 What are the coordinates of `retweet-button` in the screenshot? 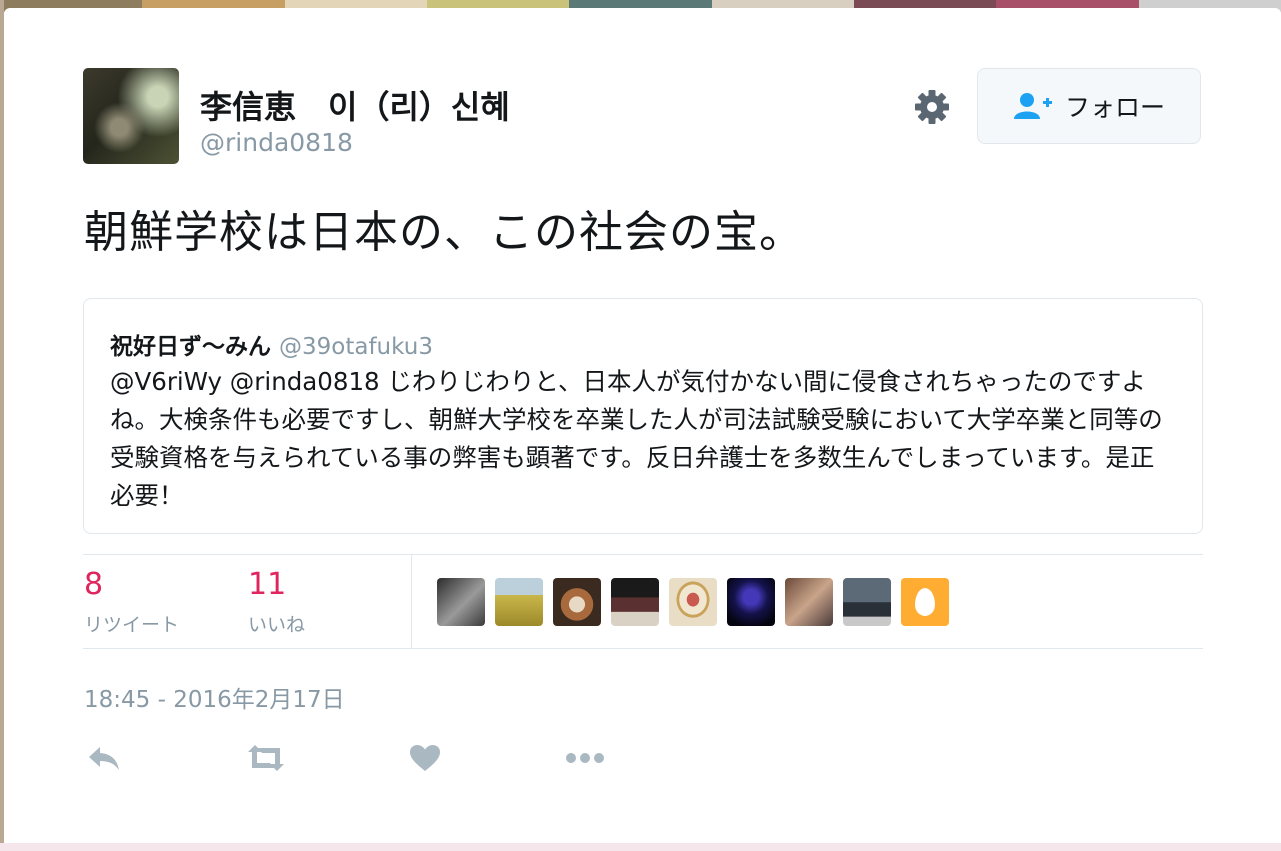 It's located at (266, 758).